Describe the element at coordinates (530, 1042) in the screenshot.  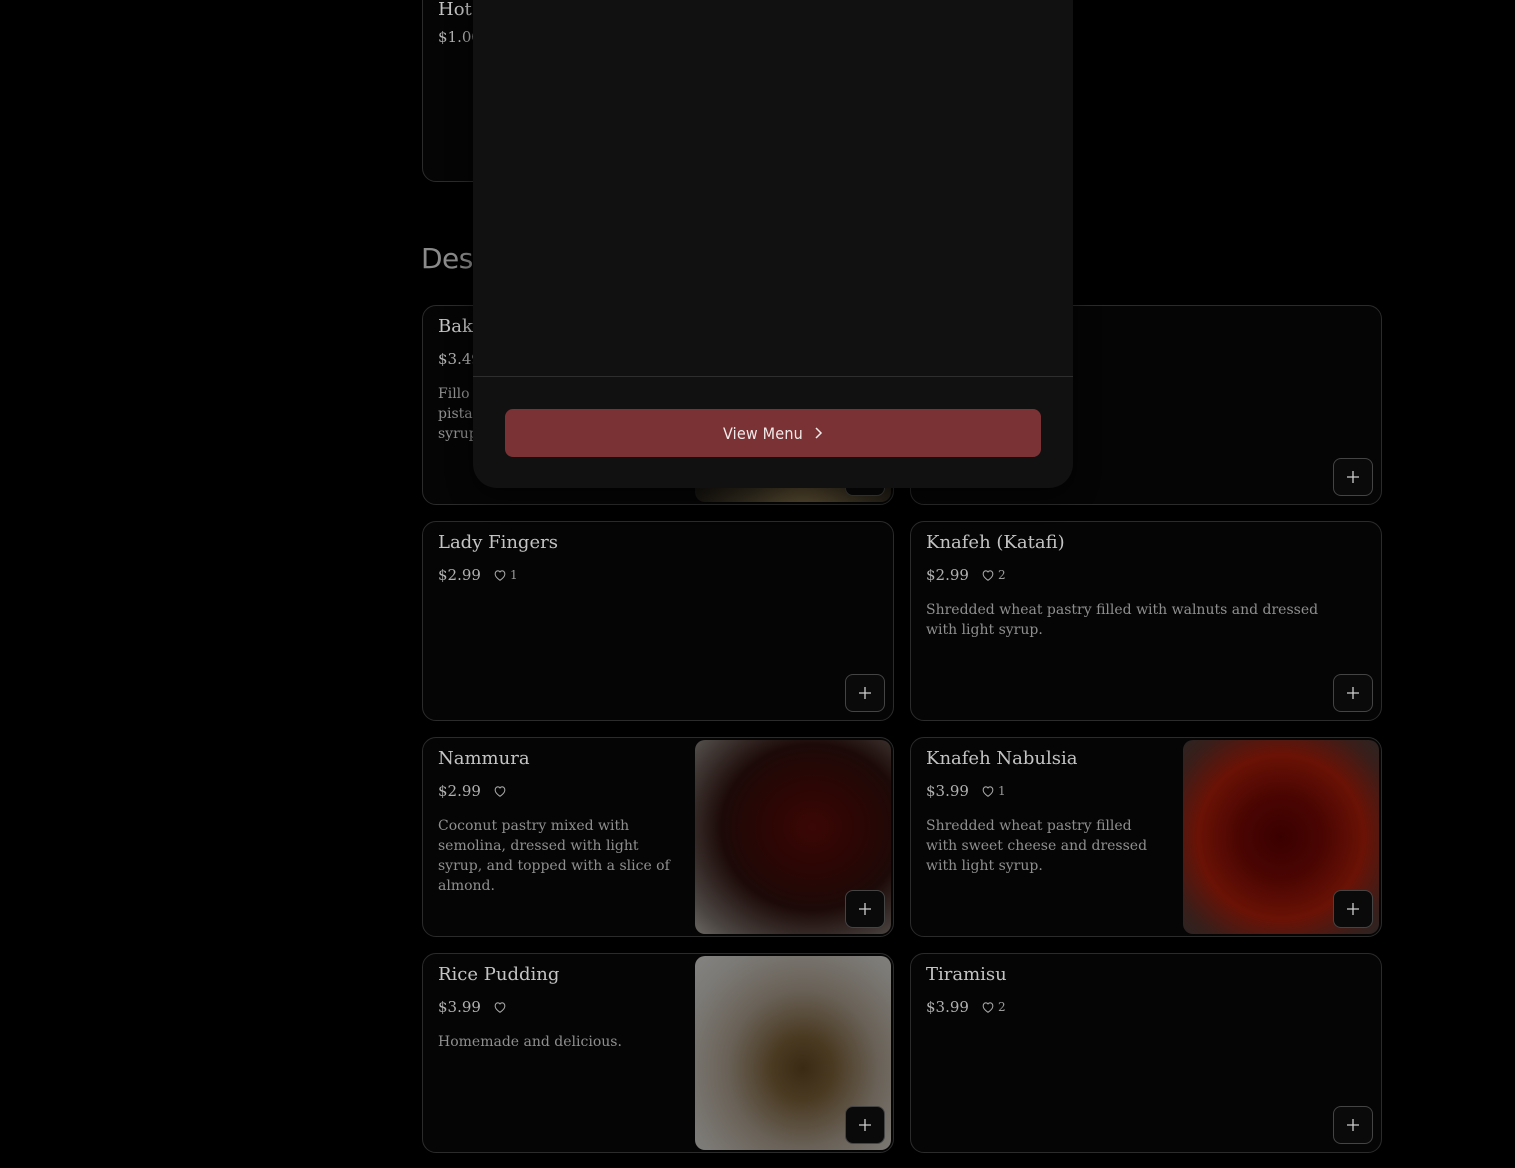
I see `item-description: Homemade and delicious.` at that location.